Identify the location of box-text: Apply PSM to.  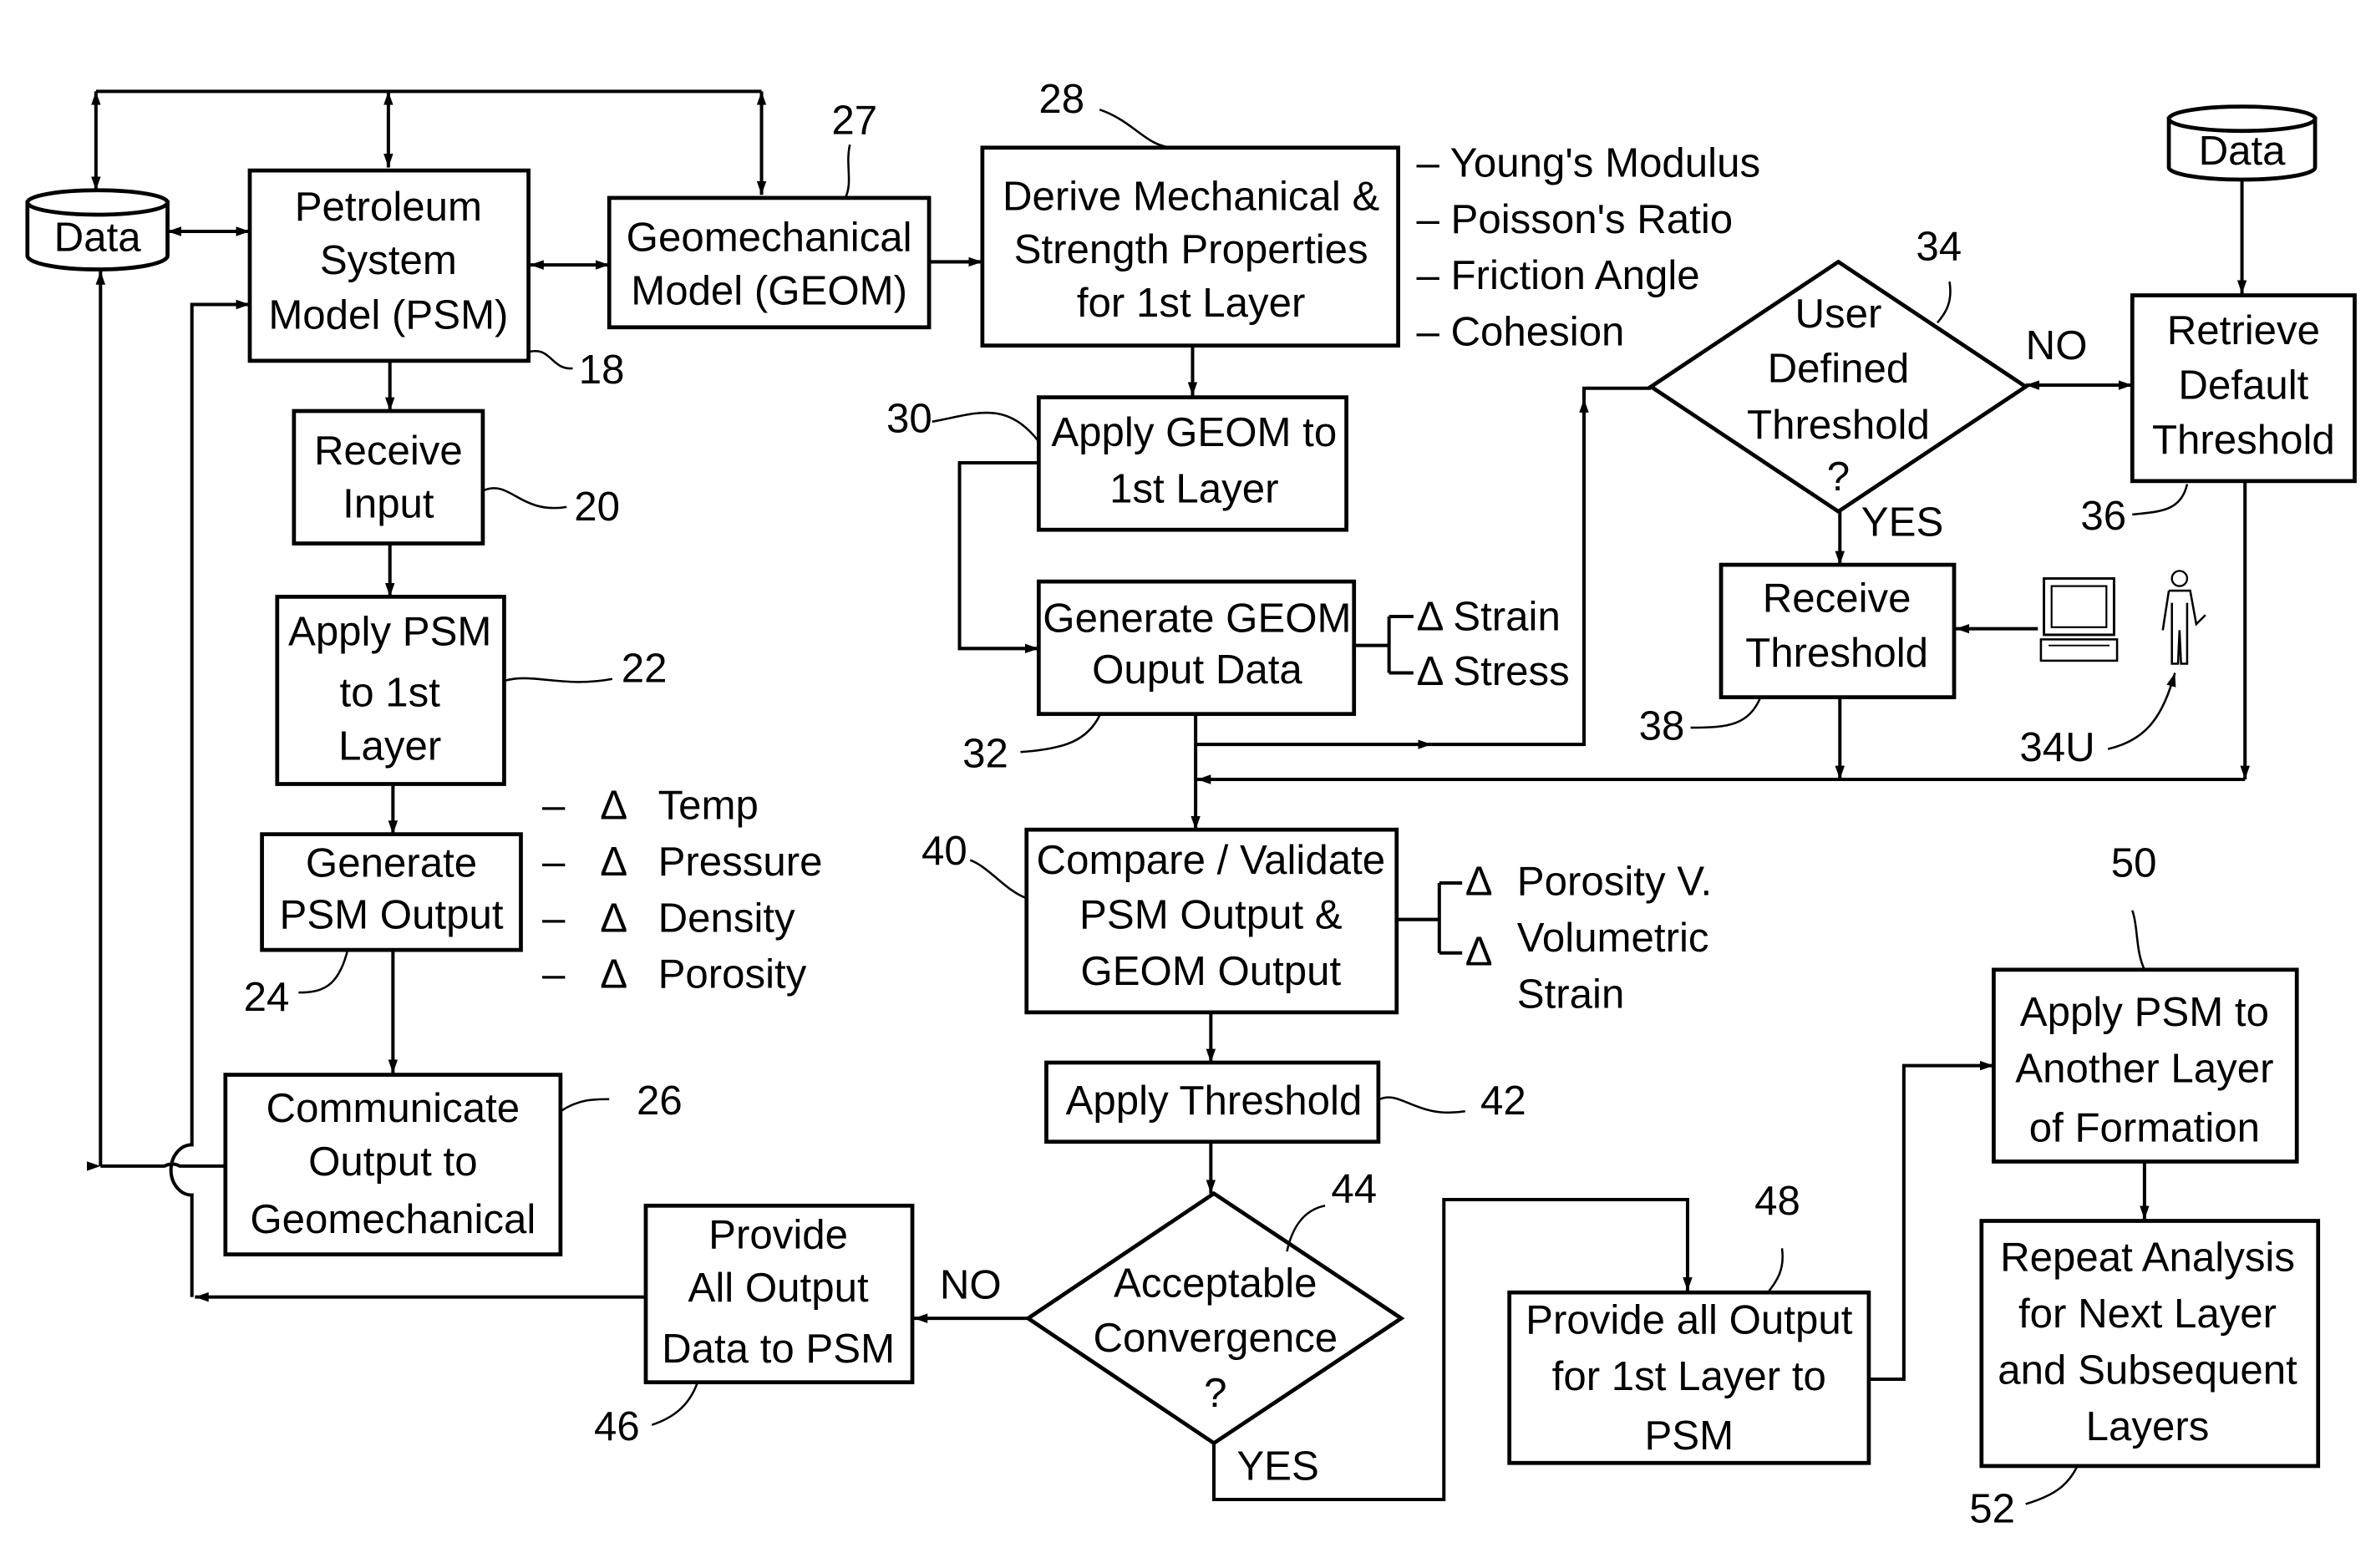
(2145, 1012).